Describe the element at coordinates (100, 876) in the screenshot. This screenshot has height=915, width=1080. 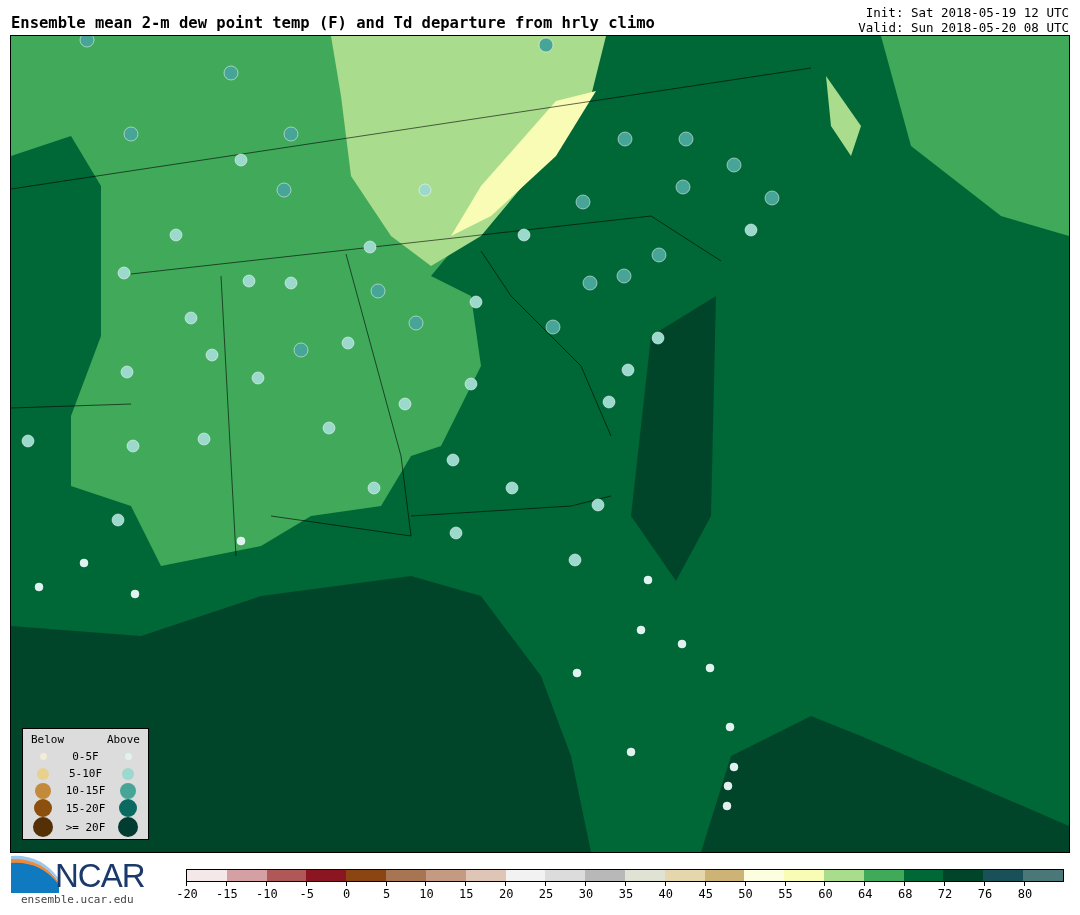
I see `logo-wordmark: NCAR` at that location.